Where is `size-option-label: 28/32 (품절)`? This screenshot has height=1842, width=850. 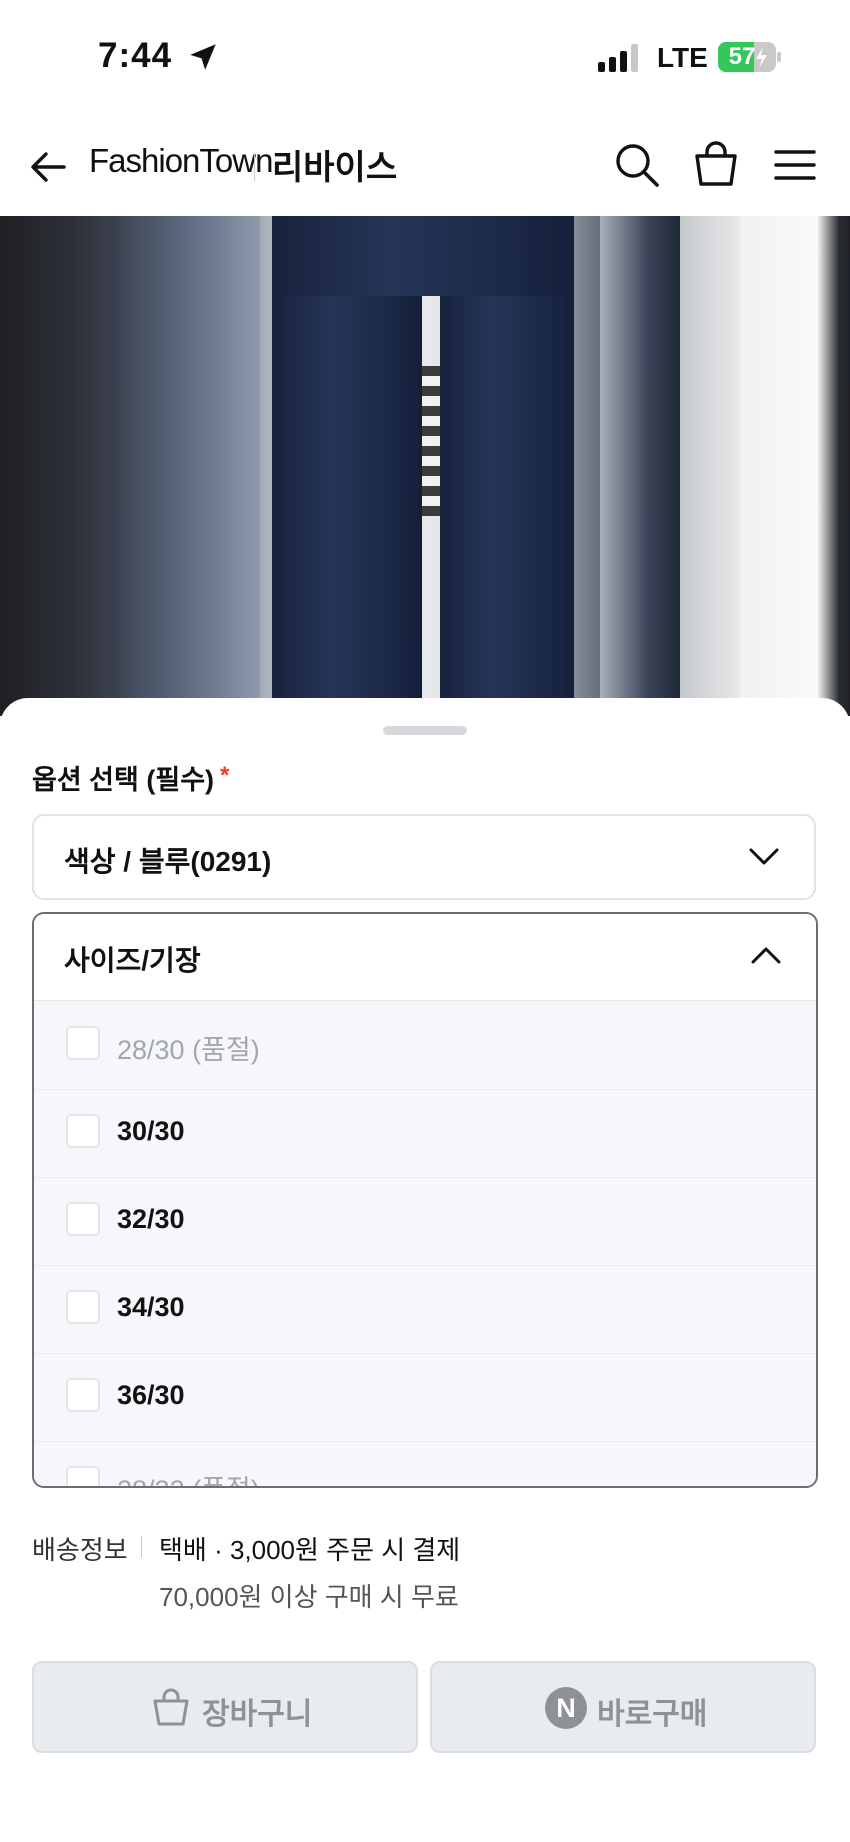 size-option-label: 28/32 (품절) is located at coordinates (188, 1477).